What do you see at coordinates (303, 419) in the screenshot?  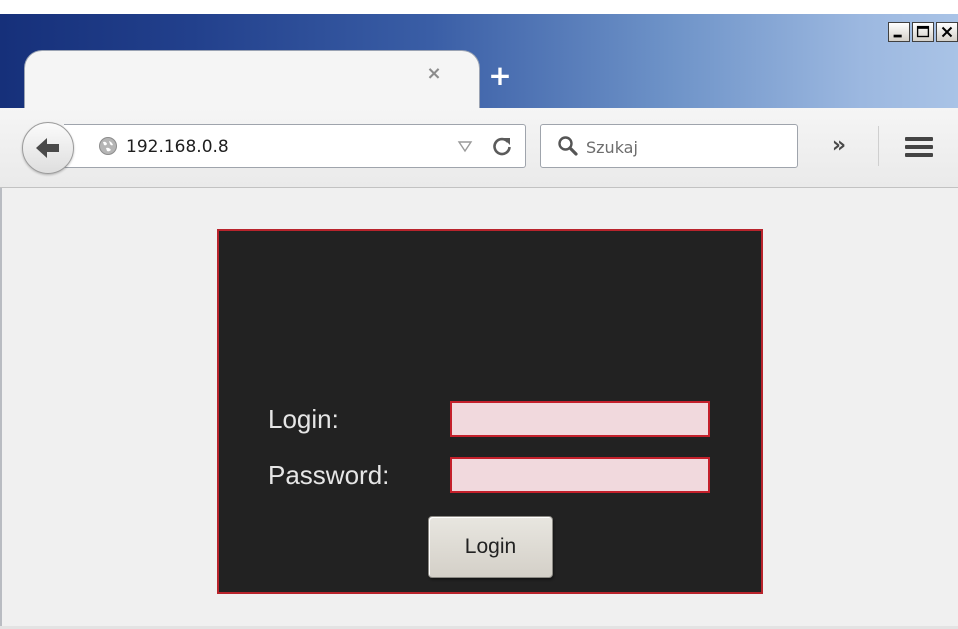 I see `login-label: Login:` at bounding box center [303, 419].